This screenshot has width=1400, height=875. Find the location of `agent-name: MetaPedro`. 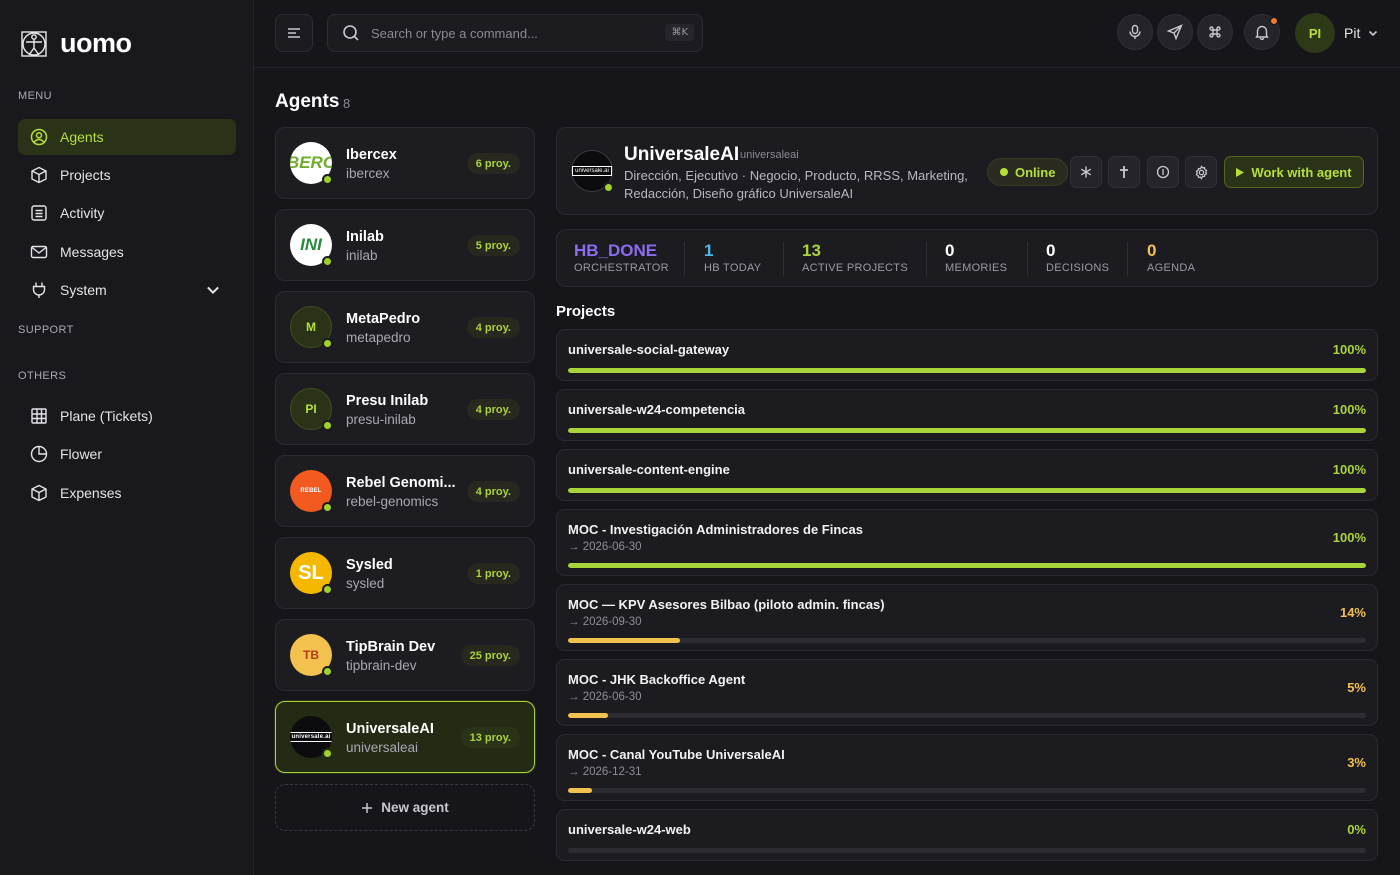

agent-name: MetaPedro is located at coordinates (383, 319).